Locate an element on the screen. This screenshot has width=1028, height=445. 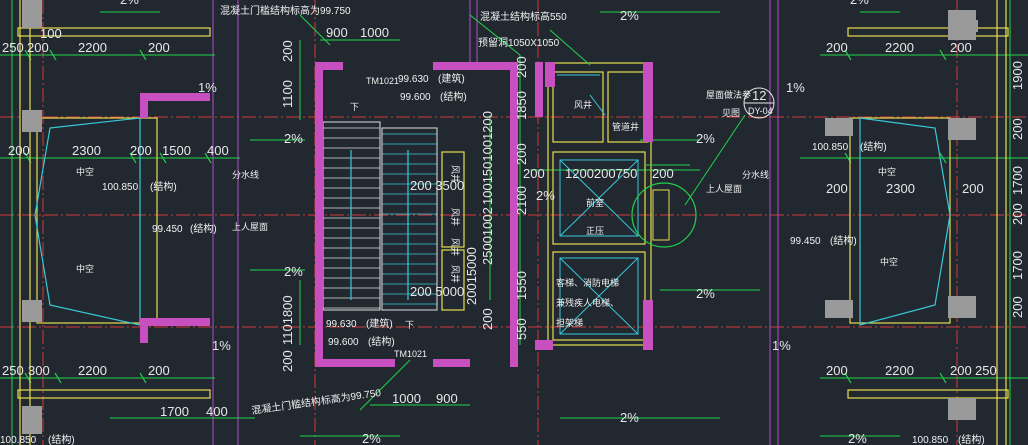
dim-text: 300 is located at coordinates (39, 370).